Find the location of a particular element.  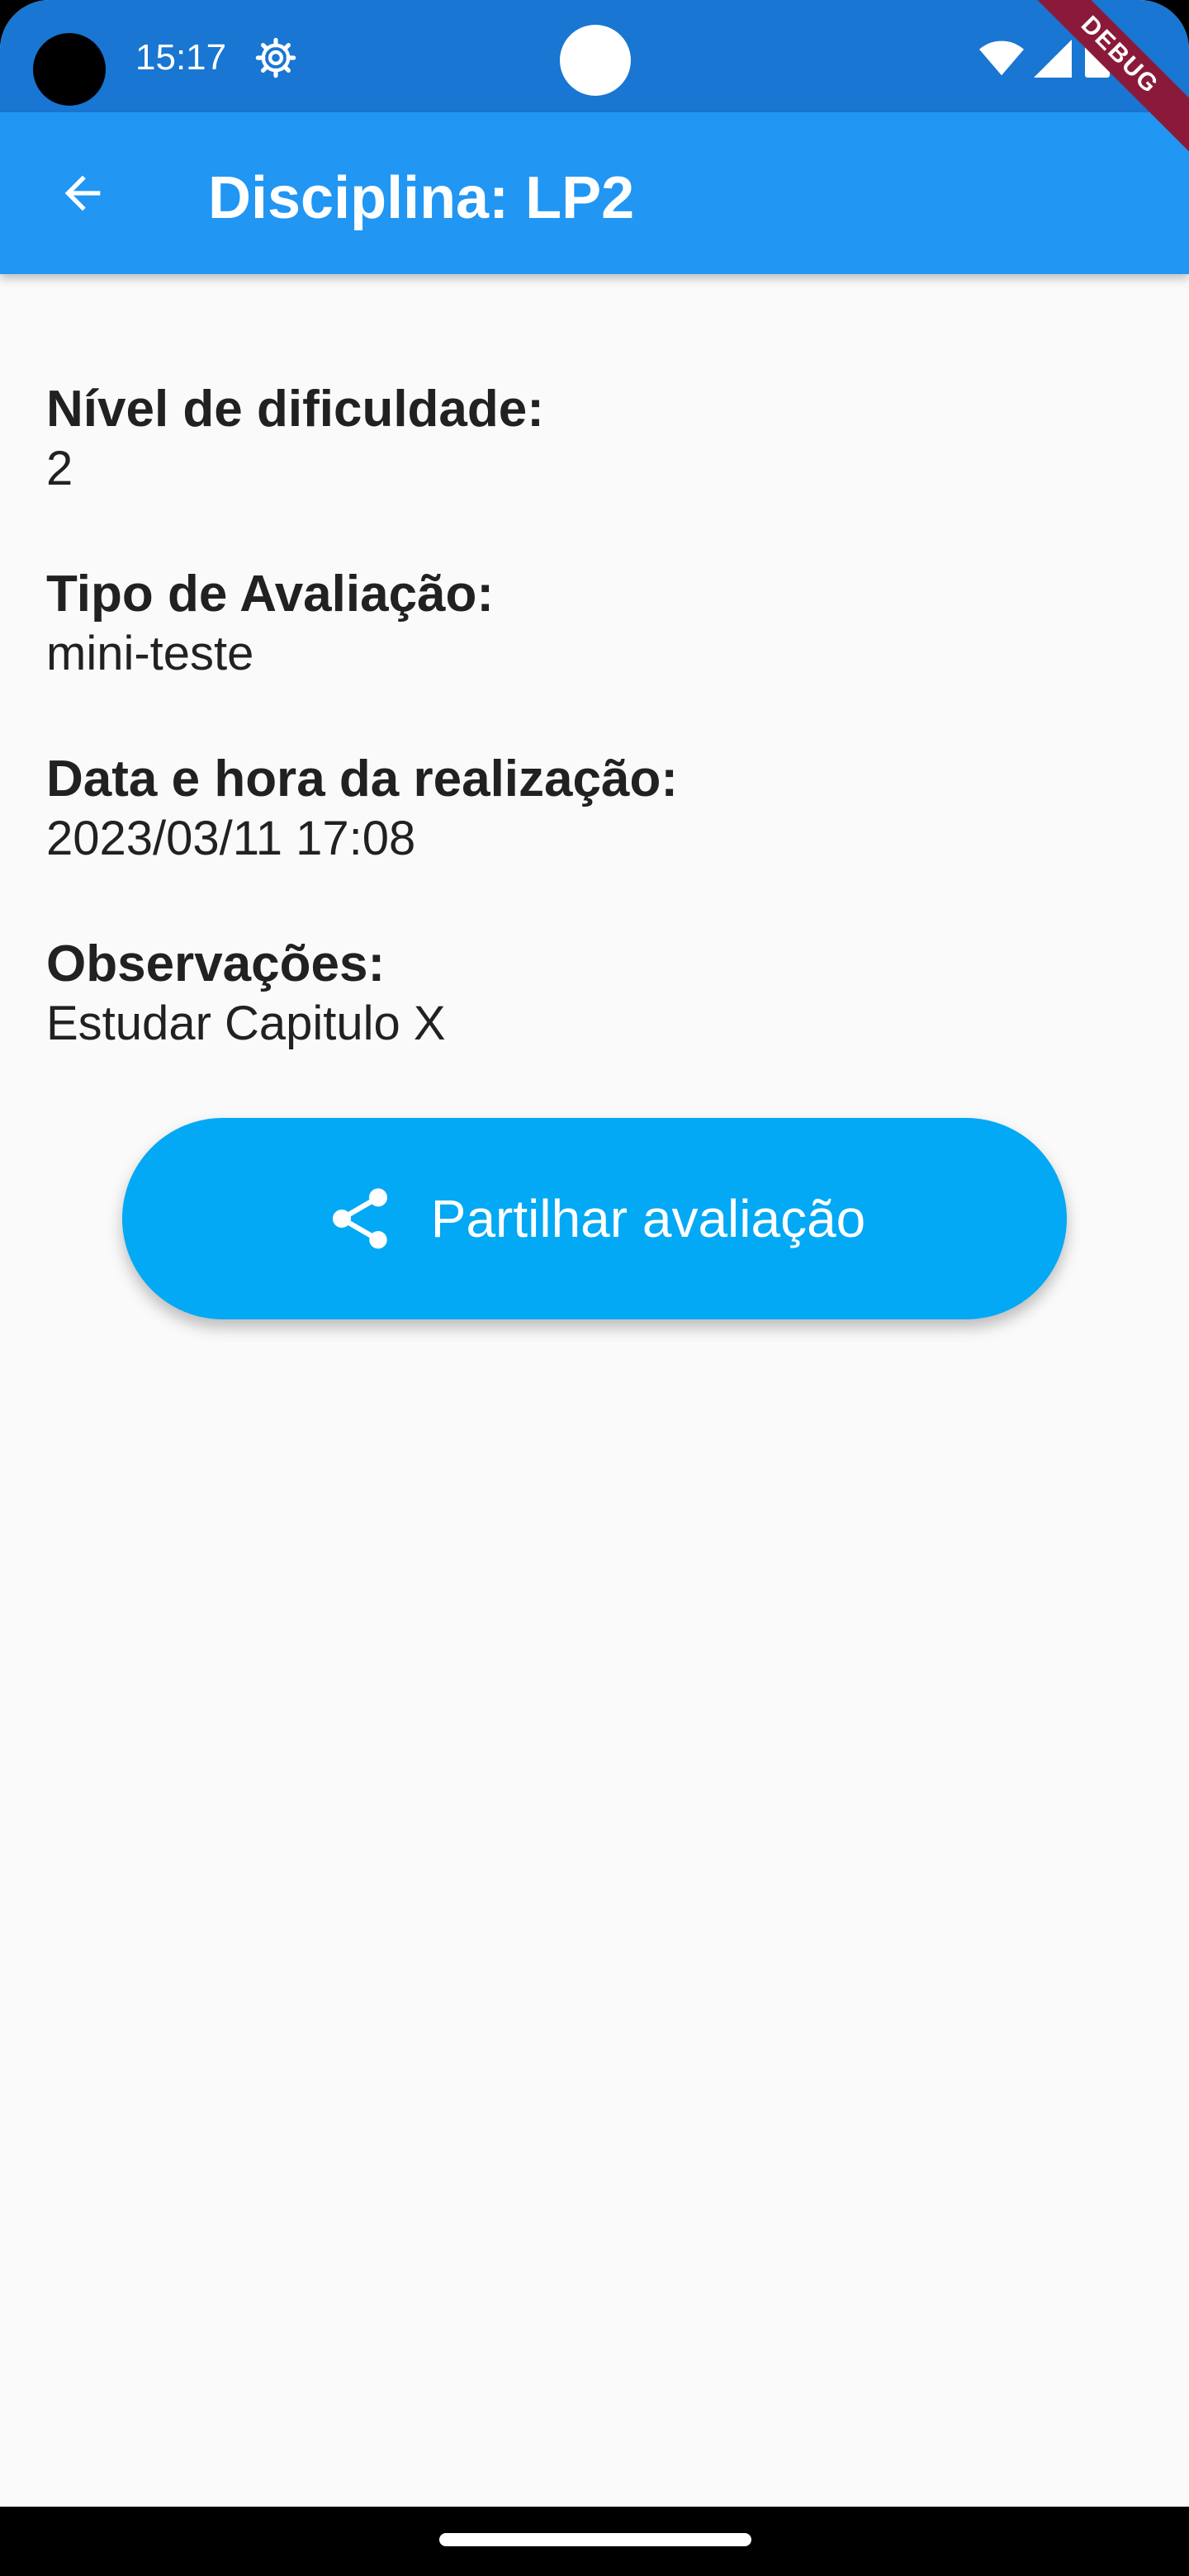

settings-gear-icon is located at coordinates (275, 57).